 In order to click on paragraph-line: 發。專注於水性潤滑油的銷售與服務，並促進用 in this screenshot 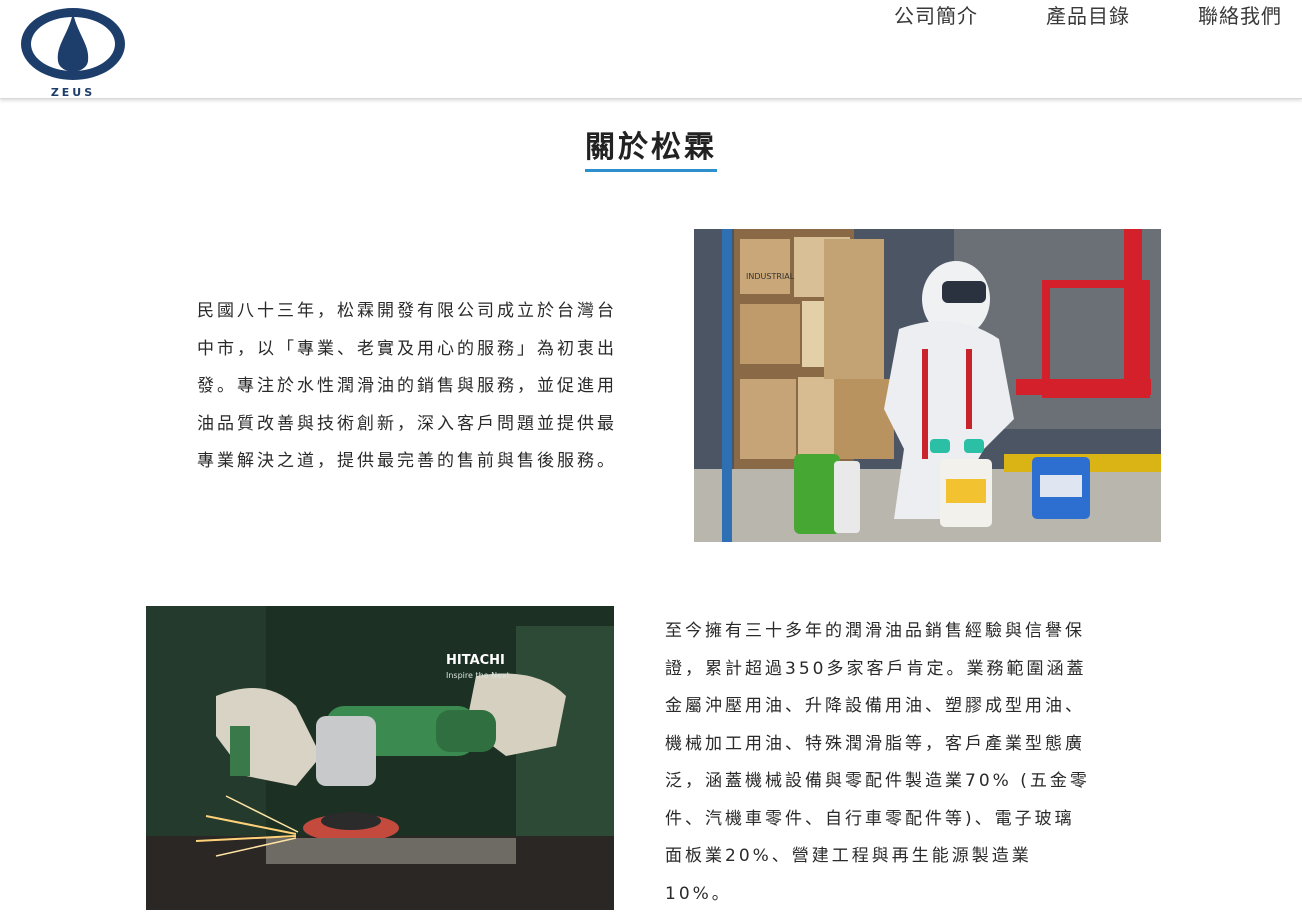, I will do `click(420, 387)`.